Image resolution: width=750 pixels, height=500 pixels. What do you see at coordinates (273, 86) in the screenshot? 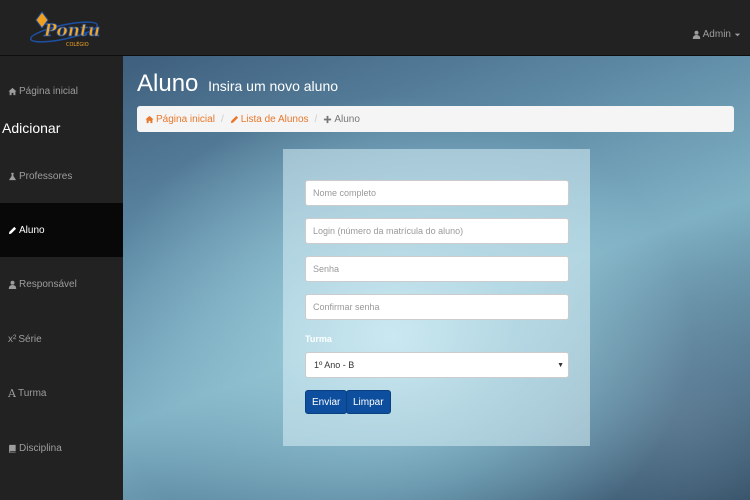
I see `page-subtitle: Insira um novo aluno` at bounding box center [273, 86].